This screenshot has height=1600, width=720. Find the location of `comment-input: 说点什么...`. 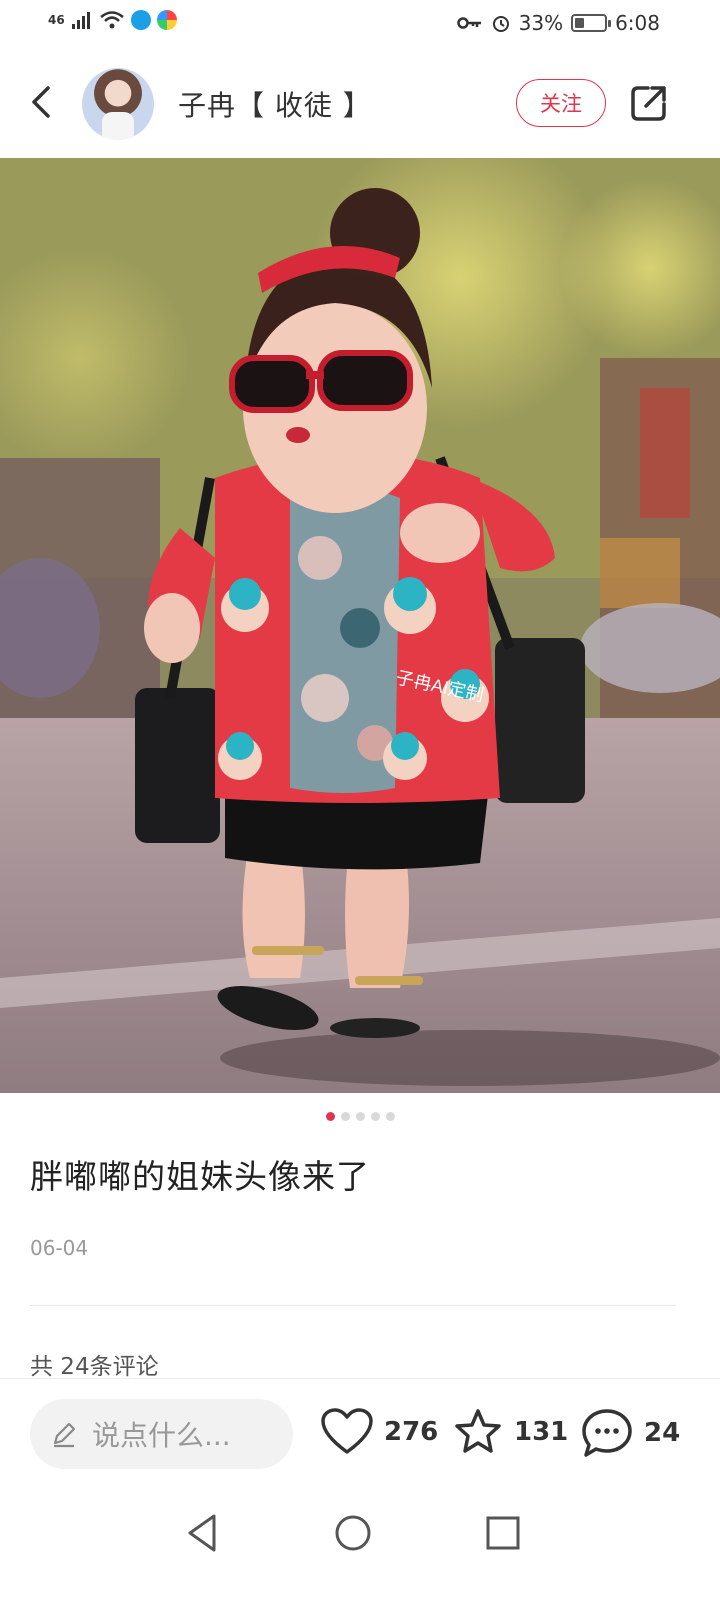

comment-input: 说点什么... is located at coordinates (161, 1434).